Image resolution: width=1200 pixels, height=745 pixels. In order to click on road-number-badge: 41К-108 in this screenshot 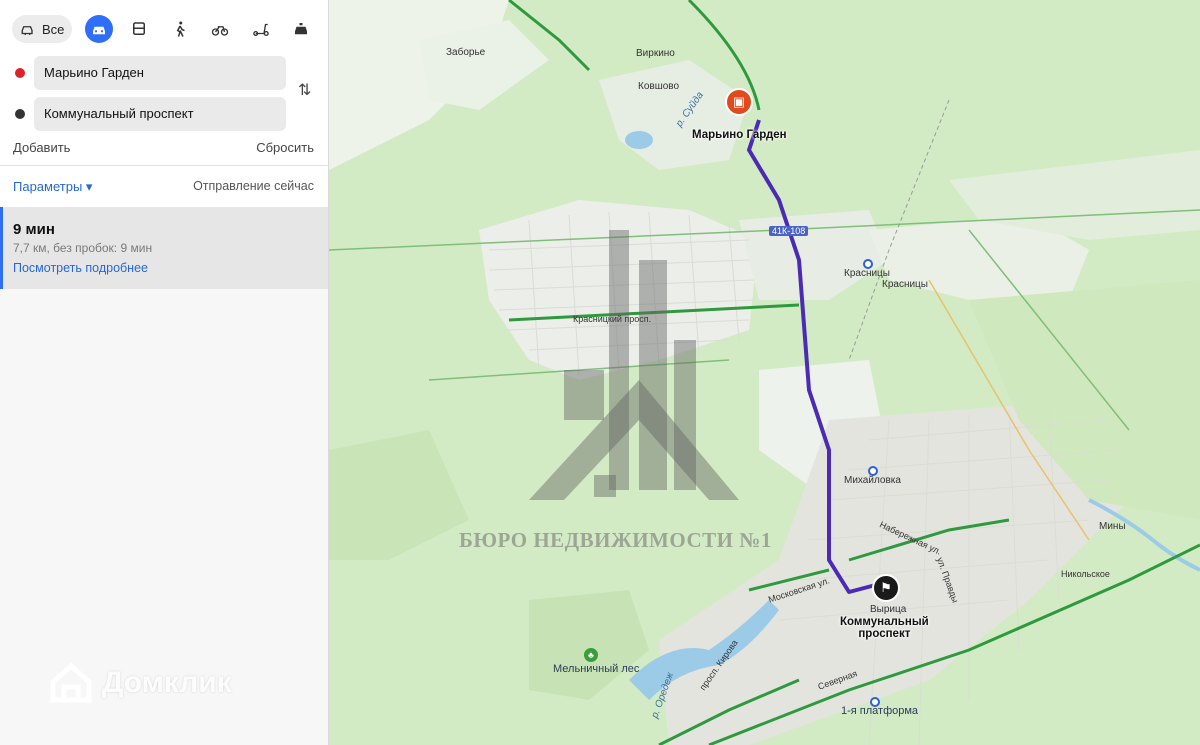, I will do `click(789, 231)`.